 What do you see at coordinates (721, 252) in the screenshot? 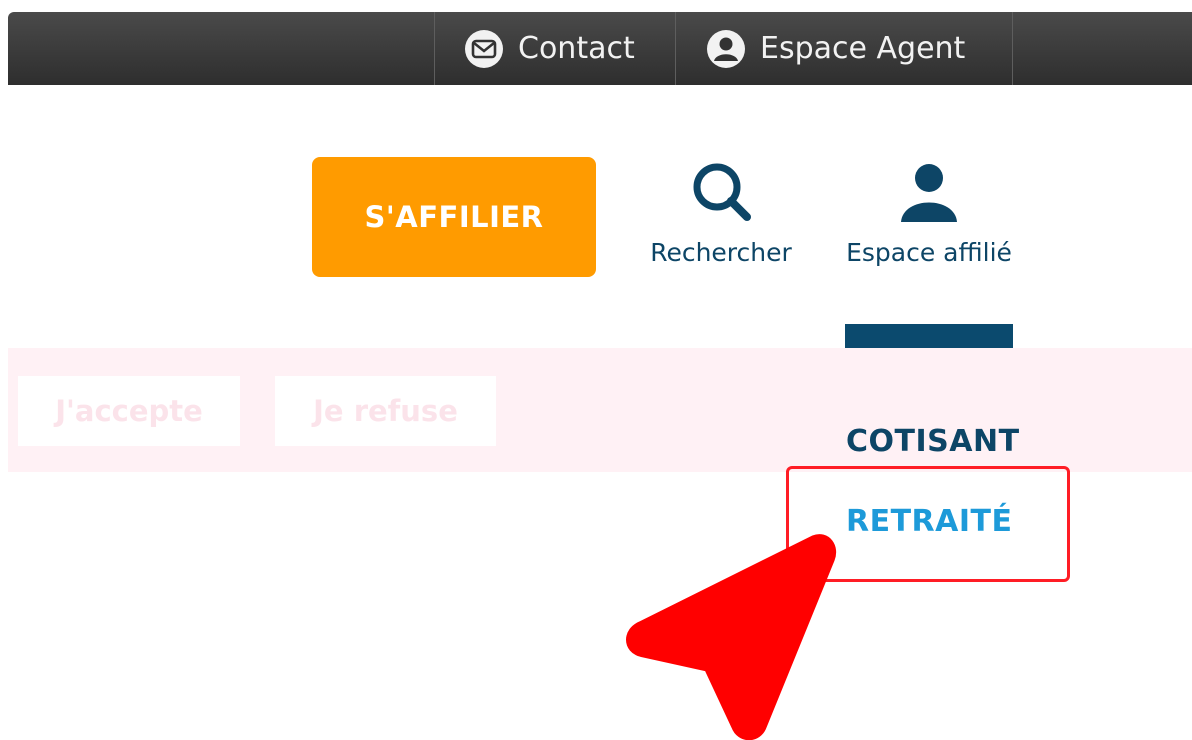
I see `search-label: Rechercher` at bounding box center [721, 252].